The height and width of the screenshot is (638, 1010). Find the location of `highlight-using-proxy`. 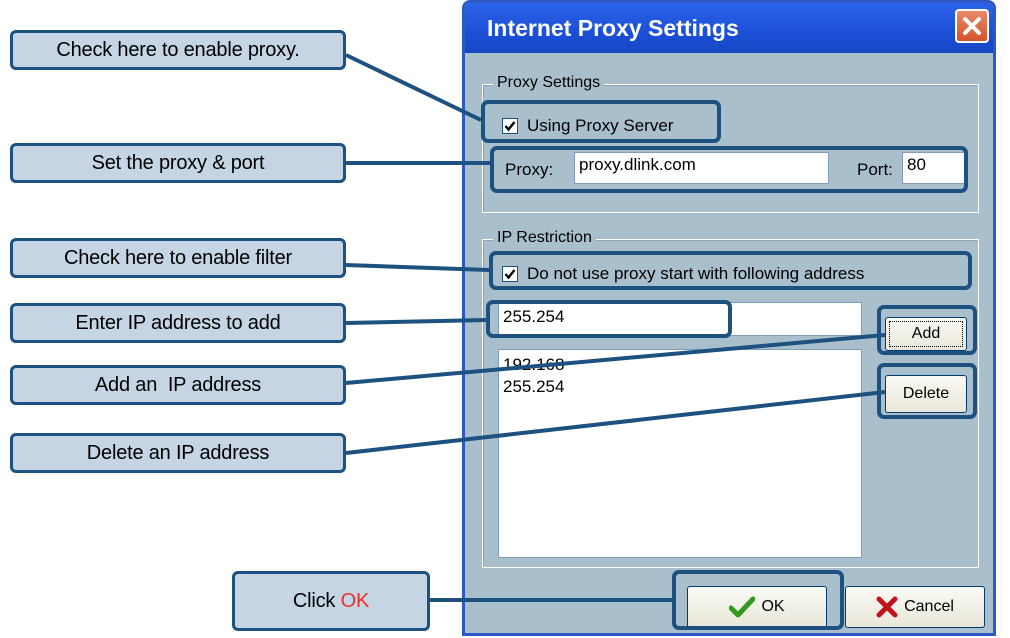

highlight-using-proxy is located at coordinates (601, 121).